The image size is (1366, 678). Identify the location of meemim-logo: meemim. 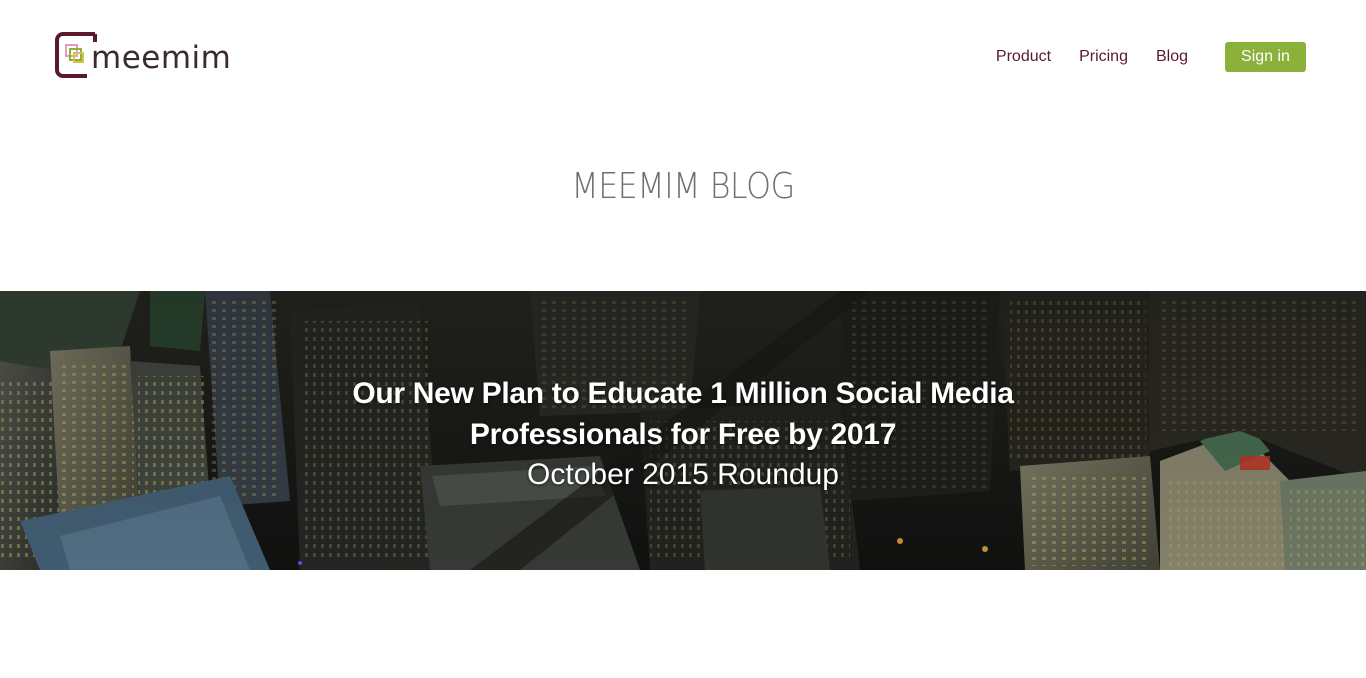
(150, 56).